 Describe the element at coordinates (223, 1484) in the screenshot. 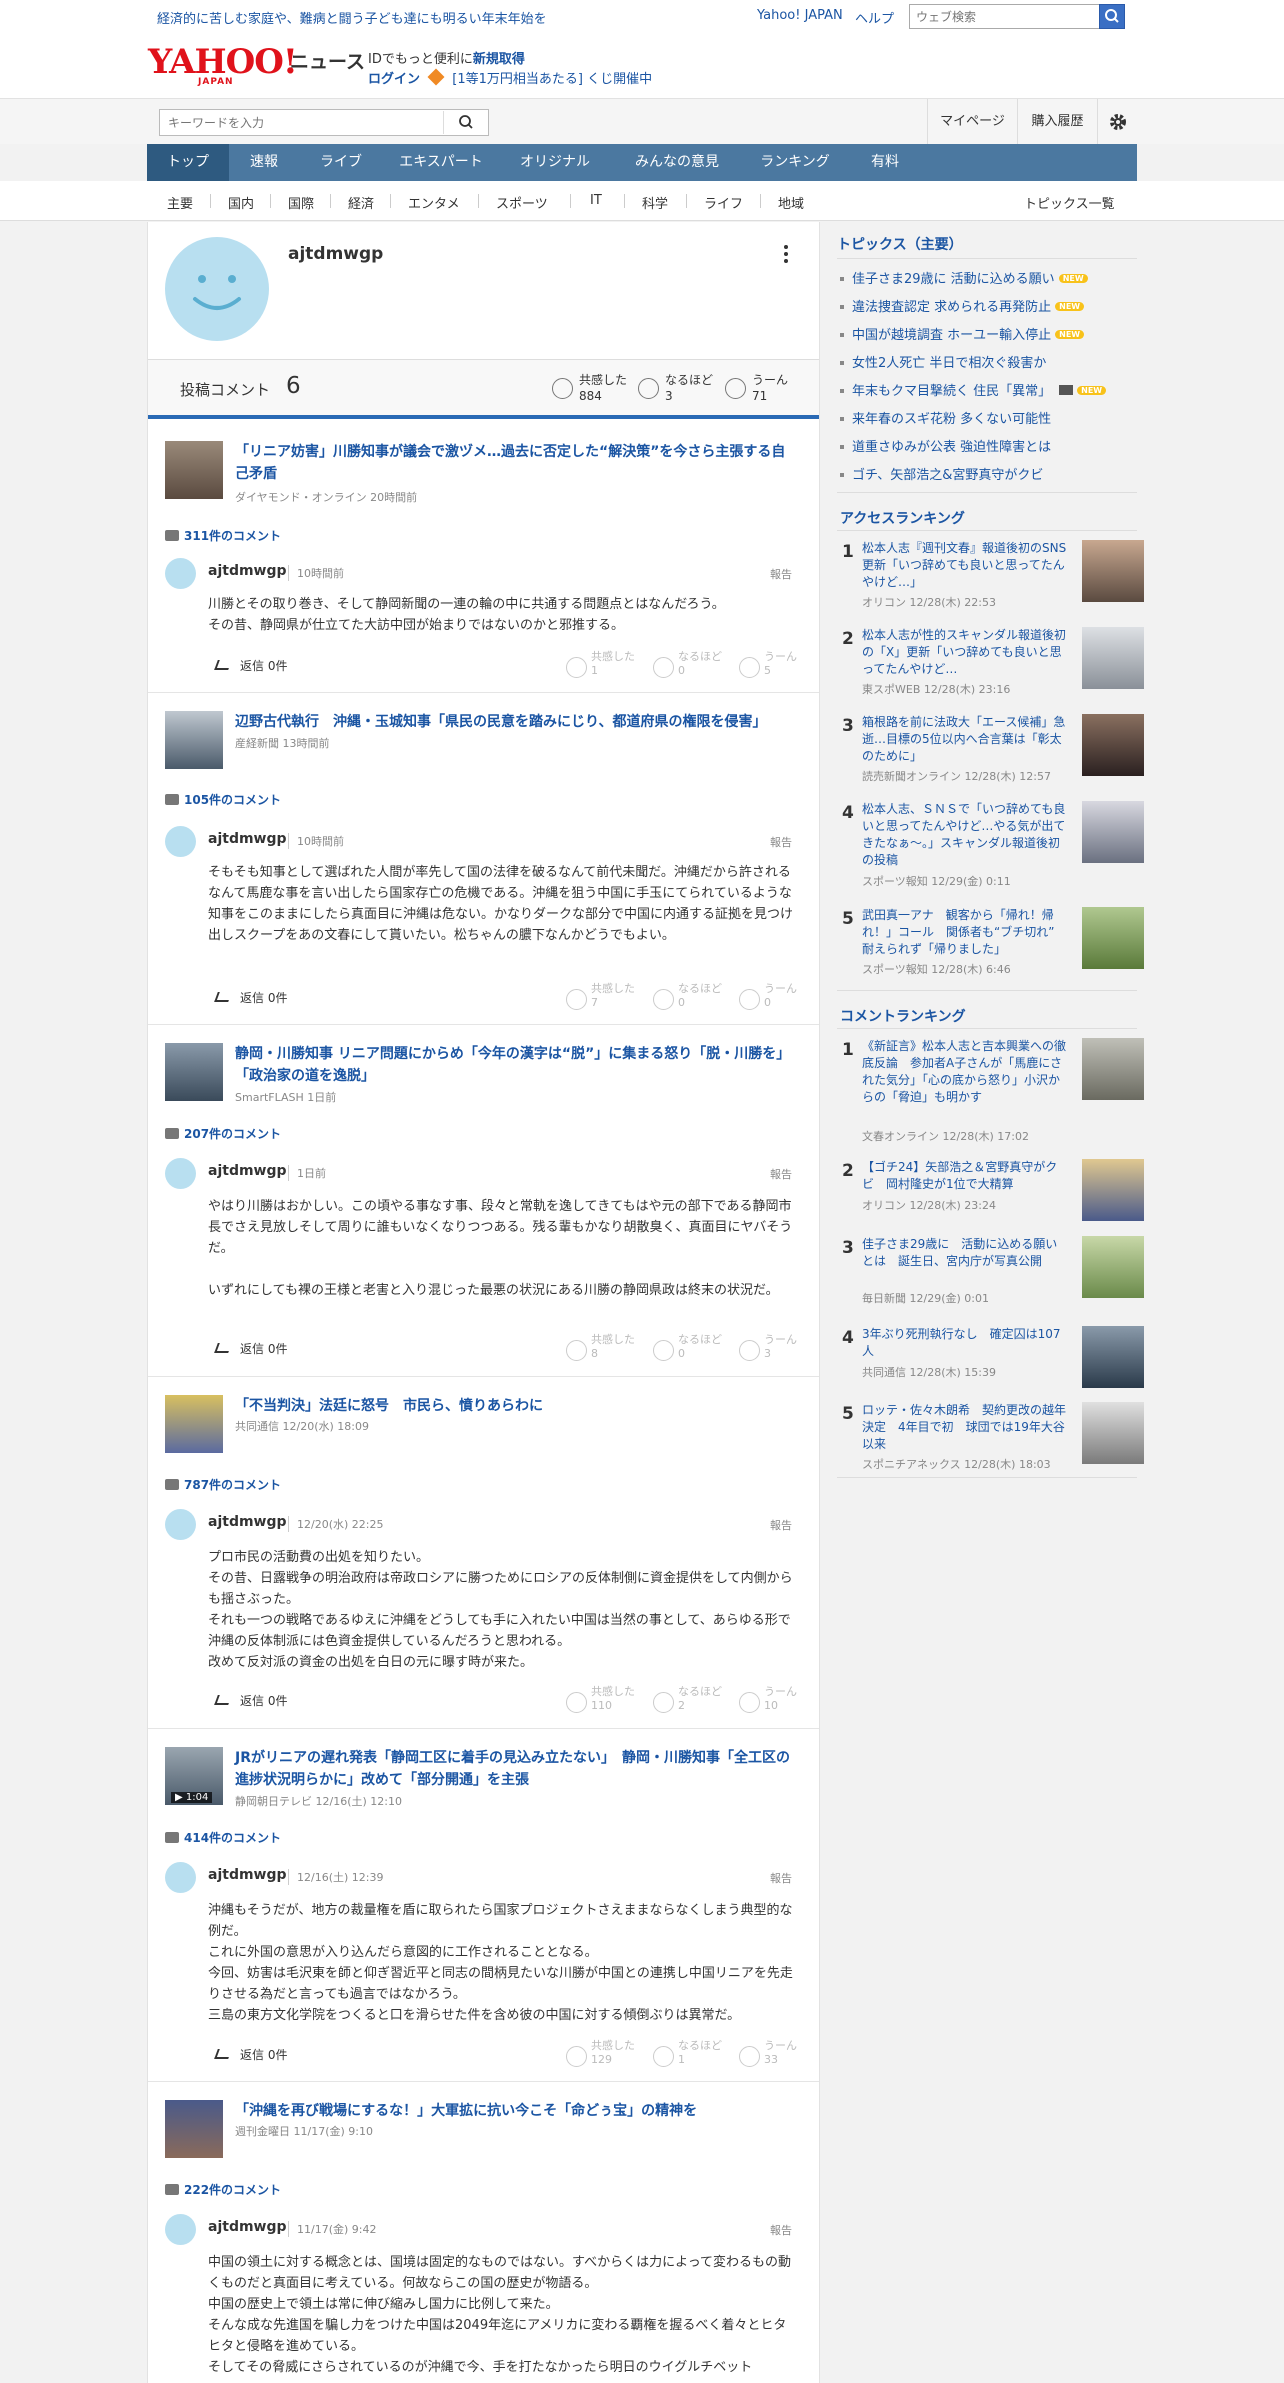

I see `comment-count-link: 787件のコメント` at that location.